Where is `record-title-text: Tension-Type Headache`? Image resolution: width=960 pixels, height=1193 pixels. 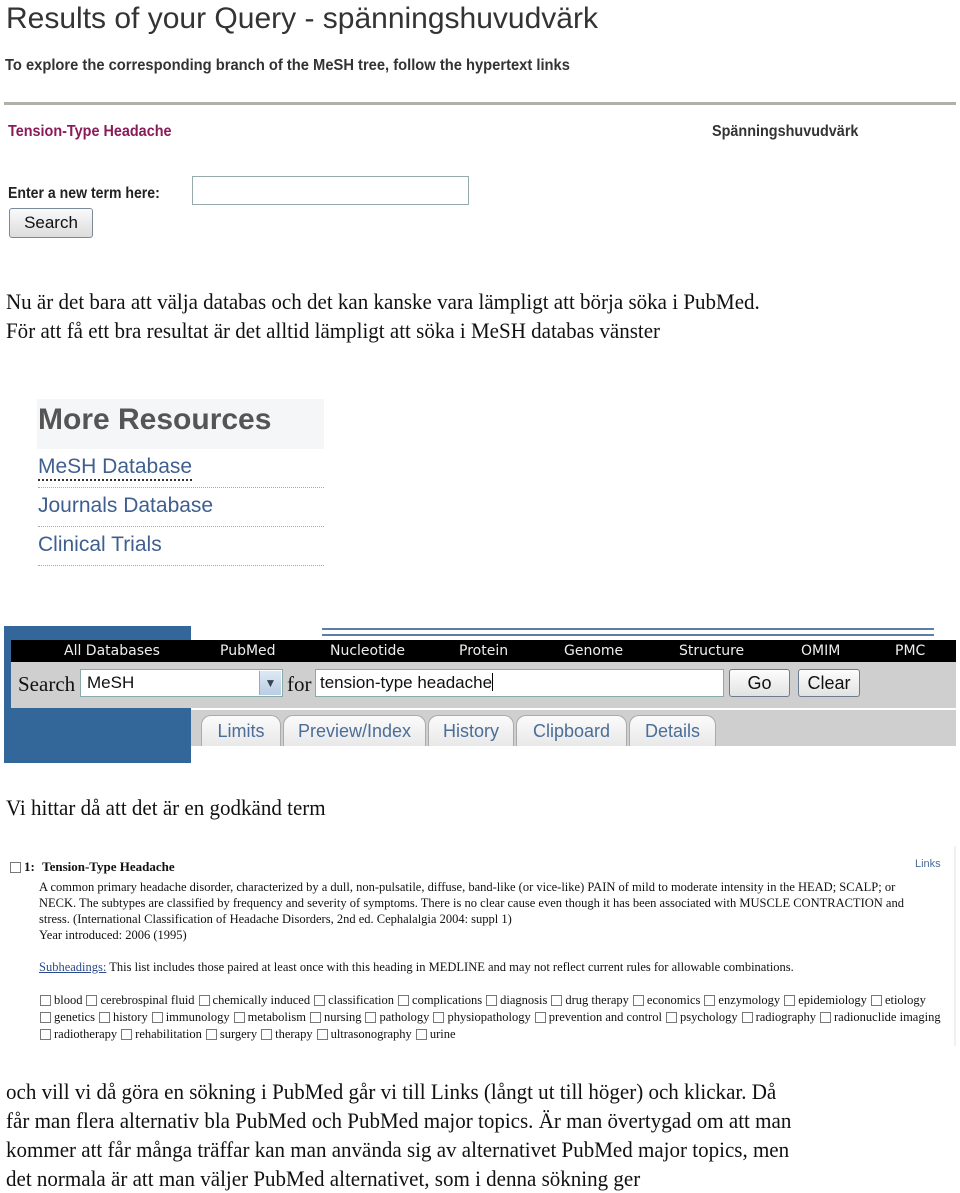 record-title-text: Tension-Type Headache is located at coordinates (108, 866).